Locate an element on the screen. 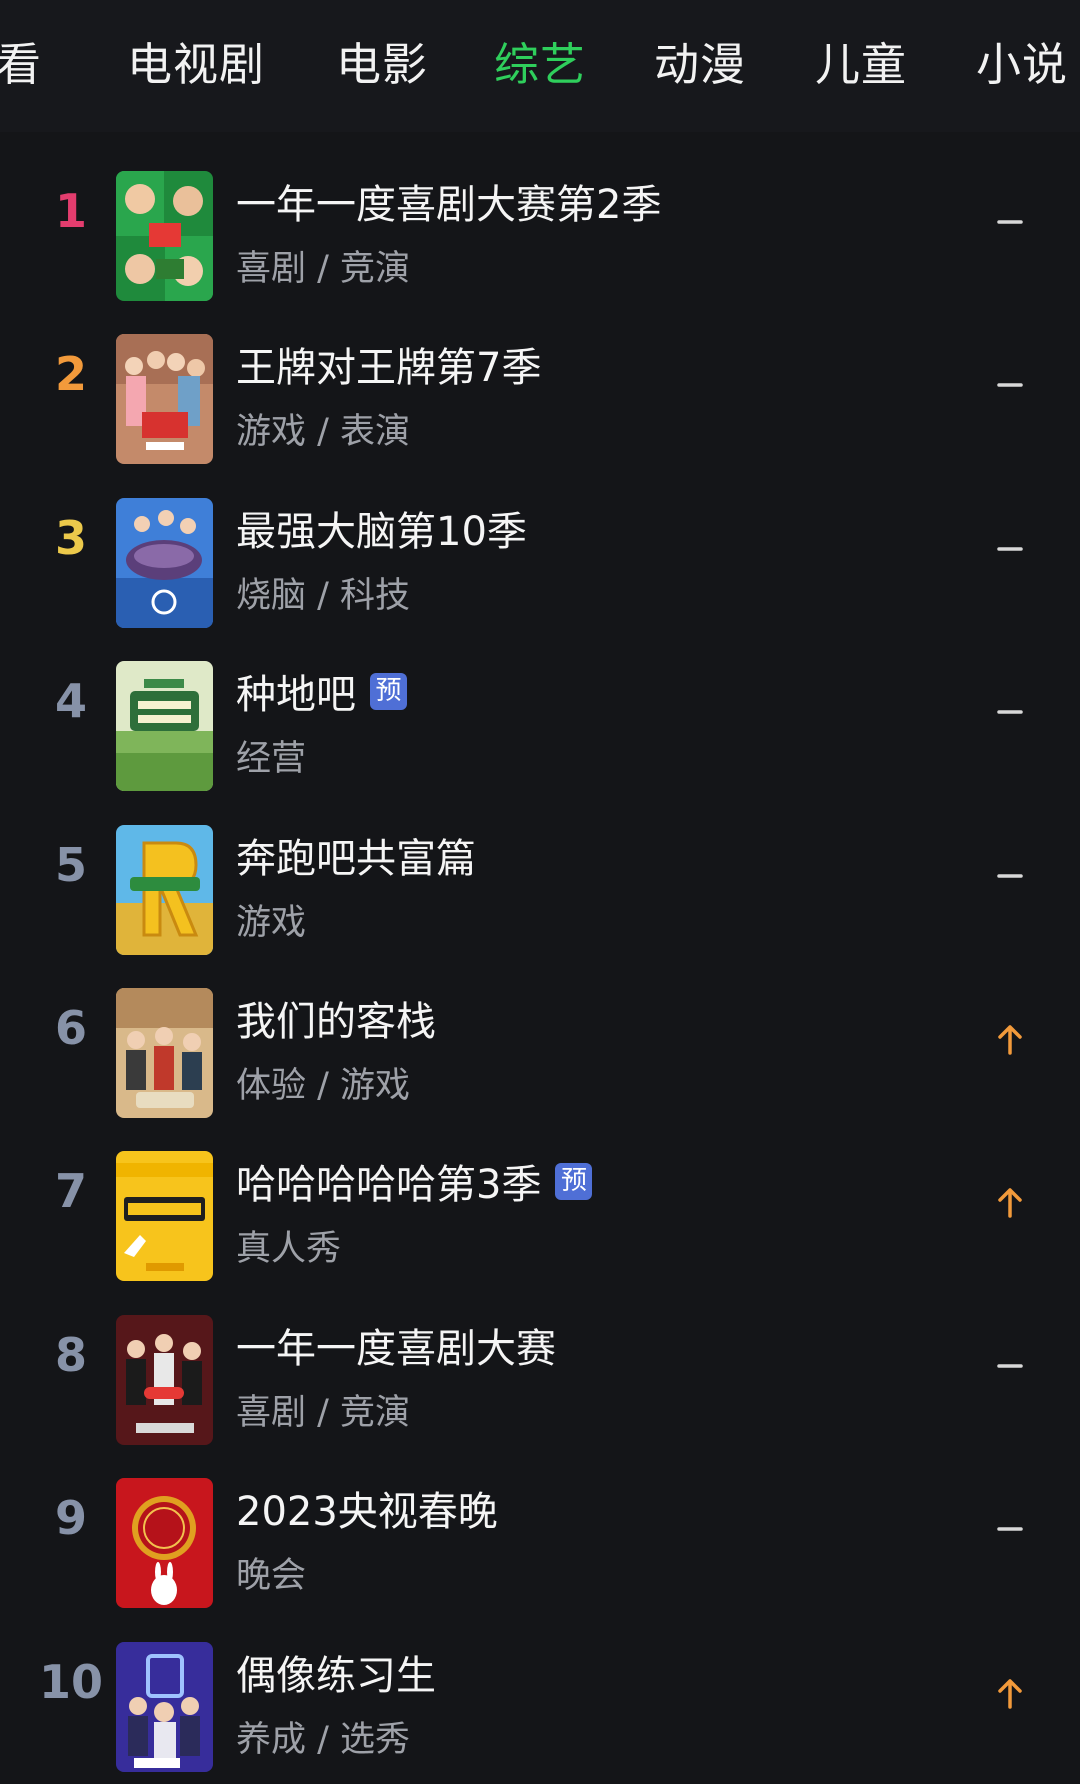  ranking-item: 9 2023央视春晚 晚会 is located at coordinates (540, 1538).